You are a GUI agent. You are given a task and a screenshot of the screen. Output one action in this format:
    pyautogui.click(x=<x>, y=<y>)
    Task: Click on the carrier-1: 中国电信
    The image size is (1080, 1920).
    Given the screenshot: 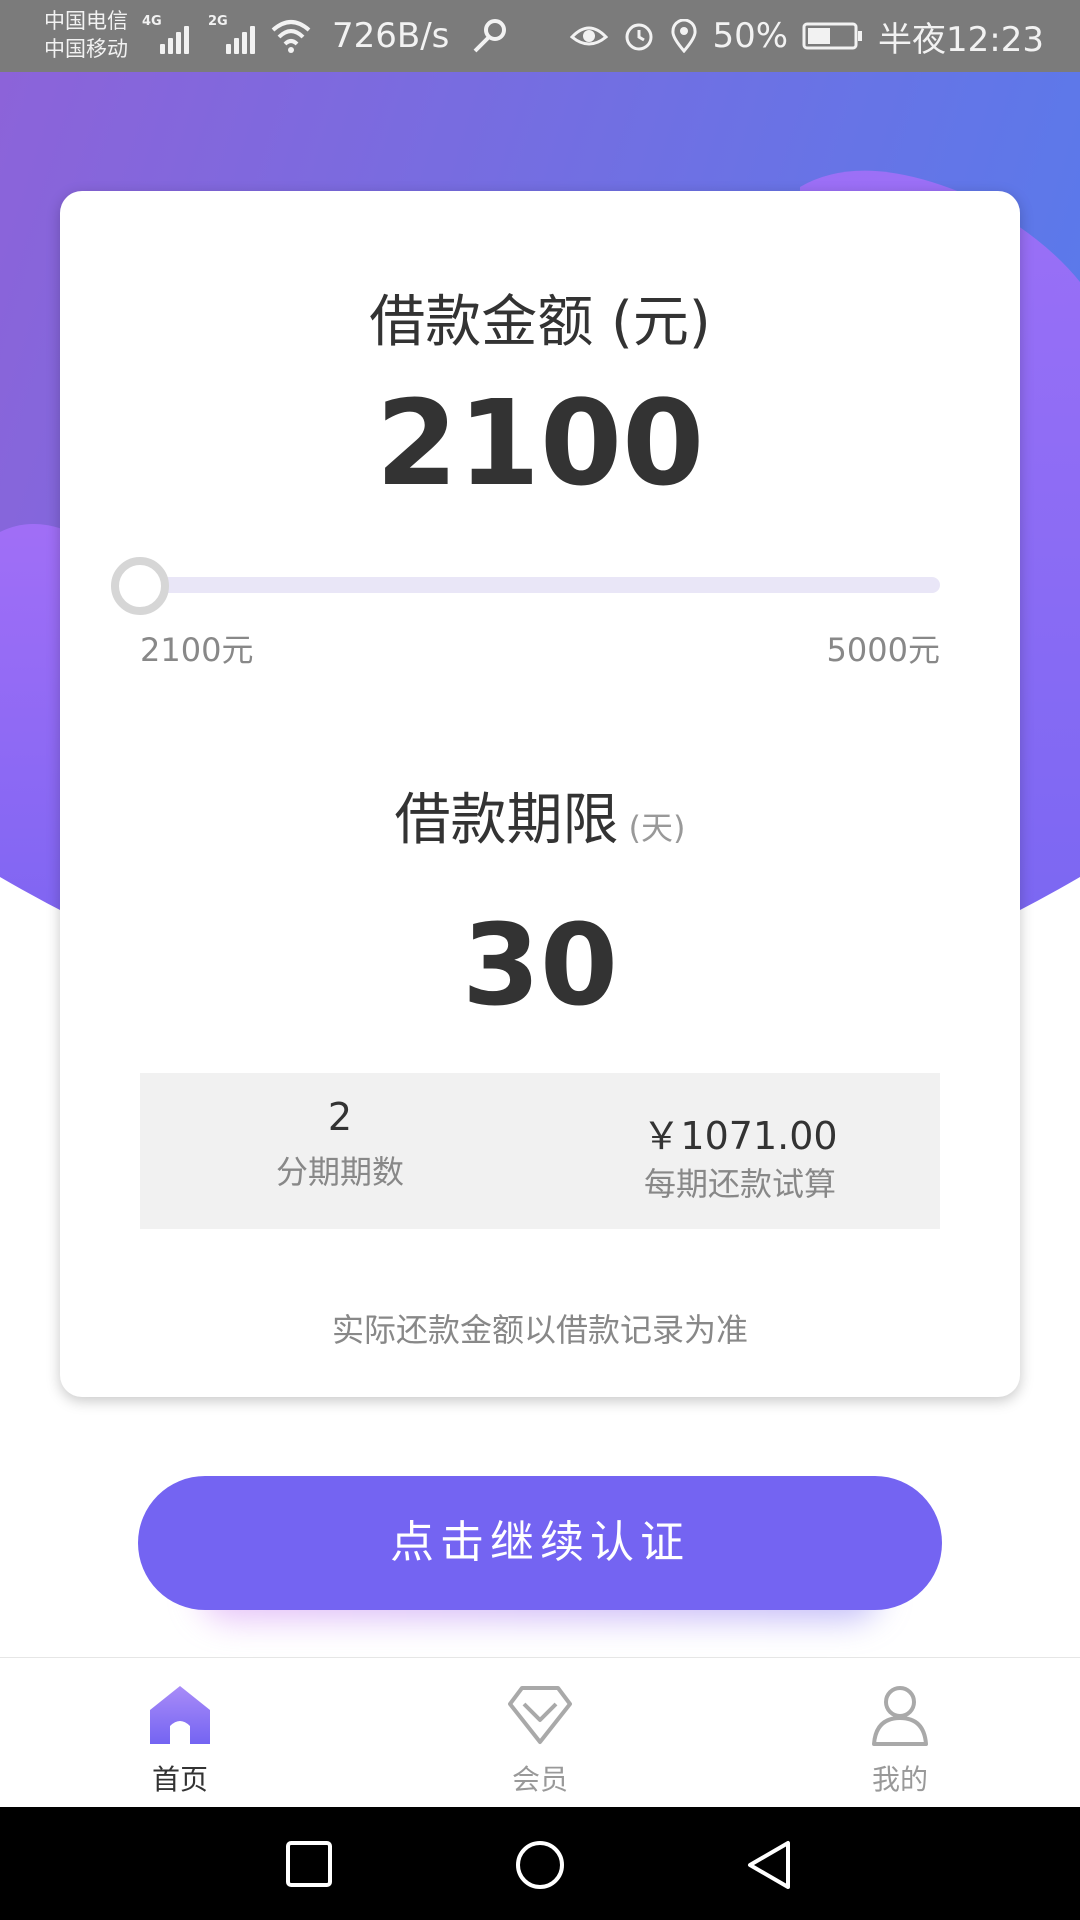 What is the action you would take?
    pyautogui.click(x=86, y=21)
    